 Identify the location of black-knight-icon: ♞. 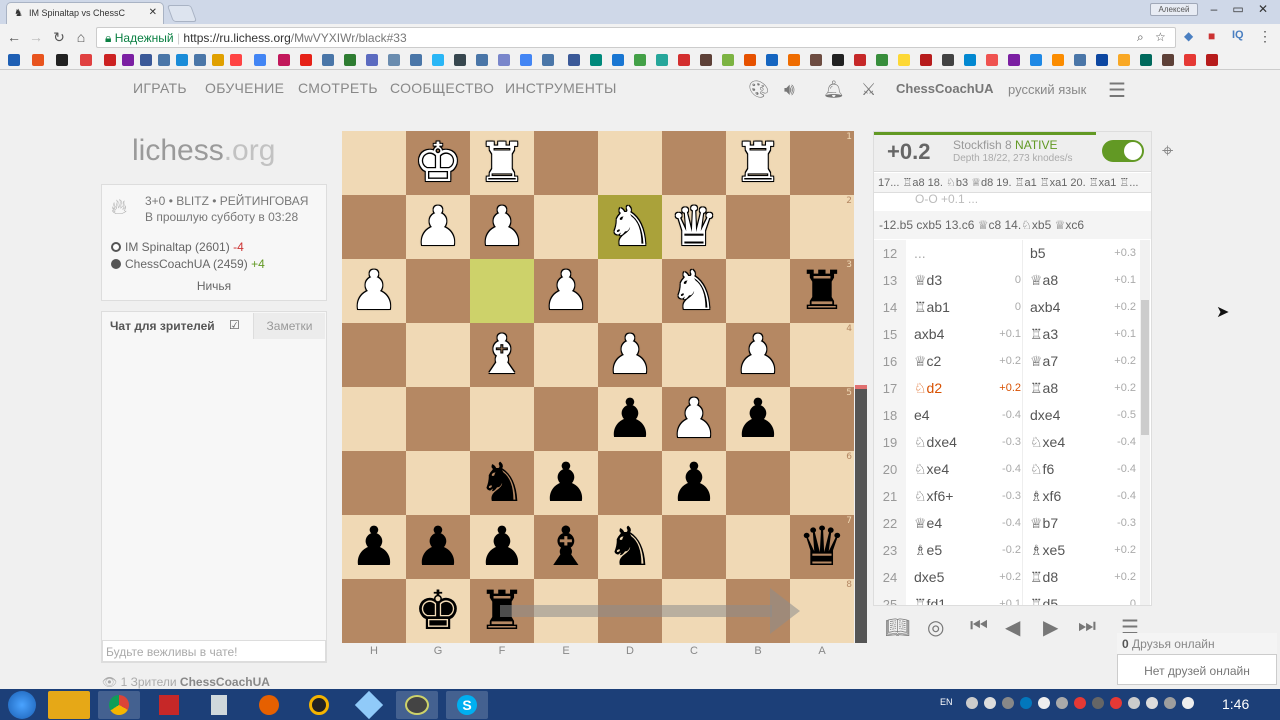
(630, 546).